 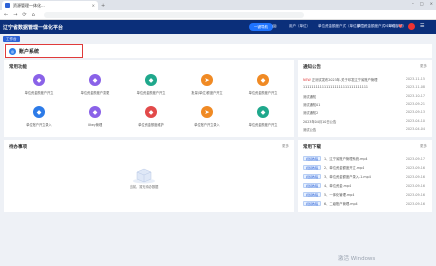 I want to click on account-icon: ◎, so click(x=12, y=51).